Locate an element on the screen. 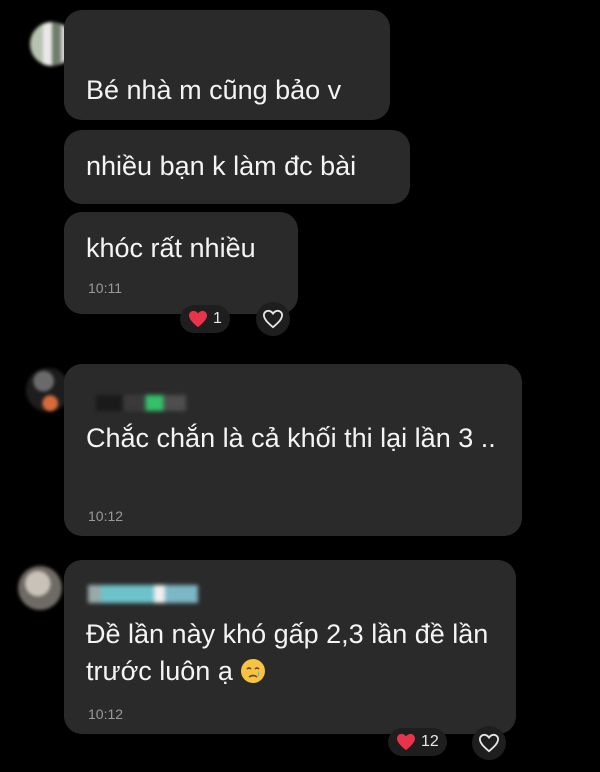  message-text: khóc rất nhiều is located at coordinates (171, 248).